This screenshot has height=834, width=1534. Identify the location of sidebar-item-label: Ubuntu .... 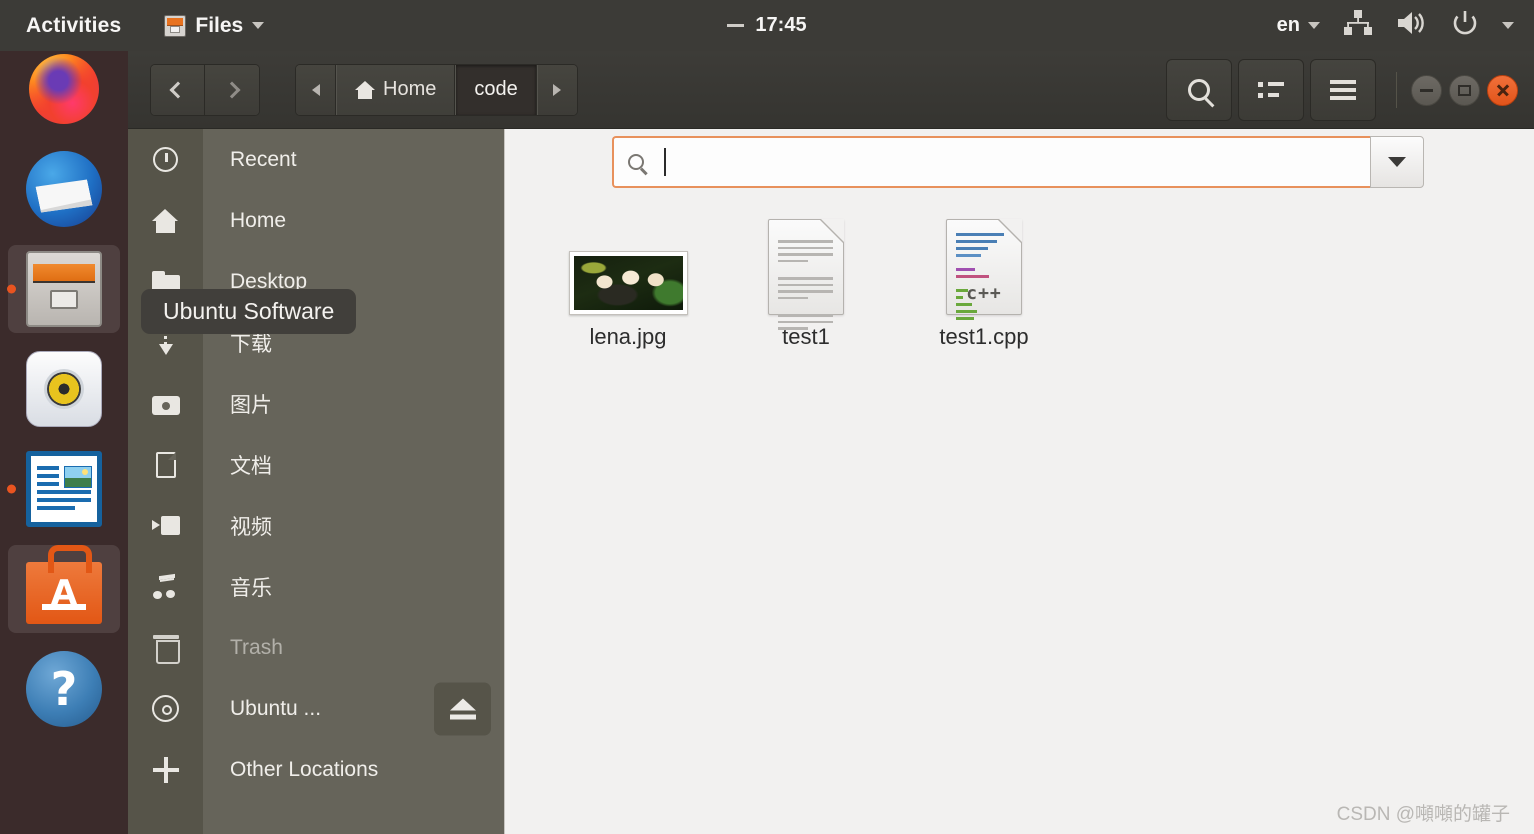
(276, 708).